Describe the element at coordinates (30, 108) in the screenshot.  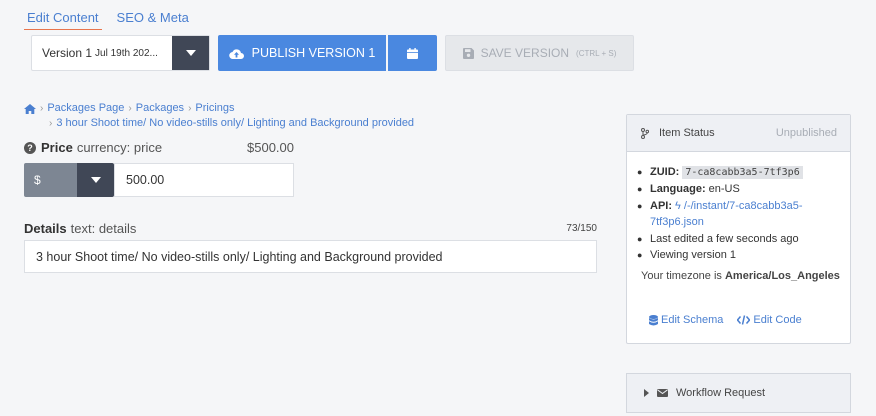
I see `home-icon` at that location.